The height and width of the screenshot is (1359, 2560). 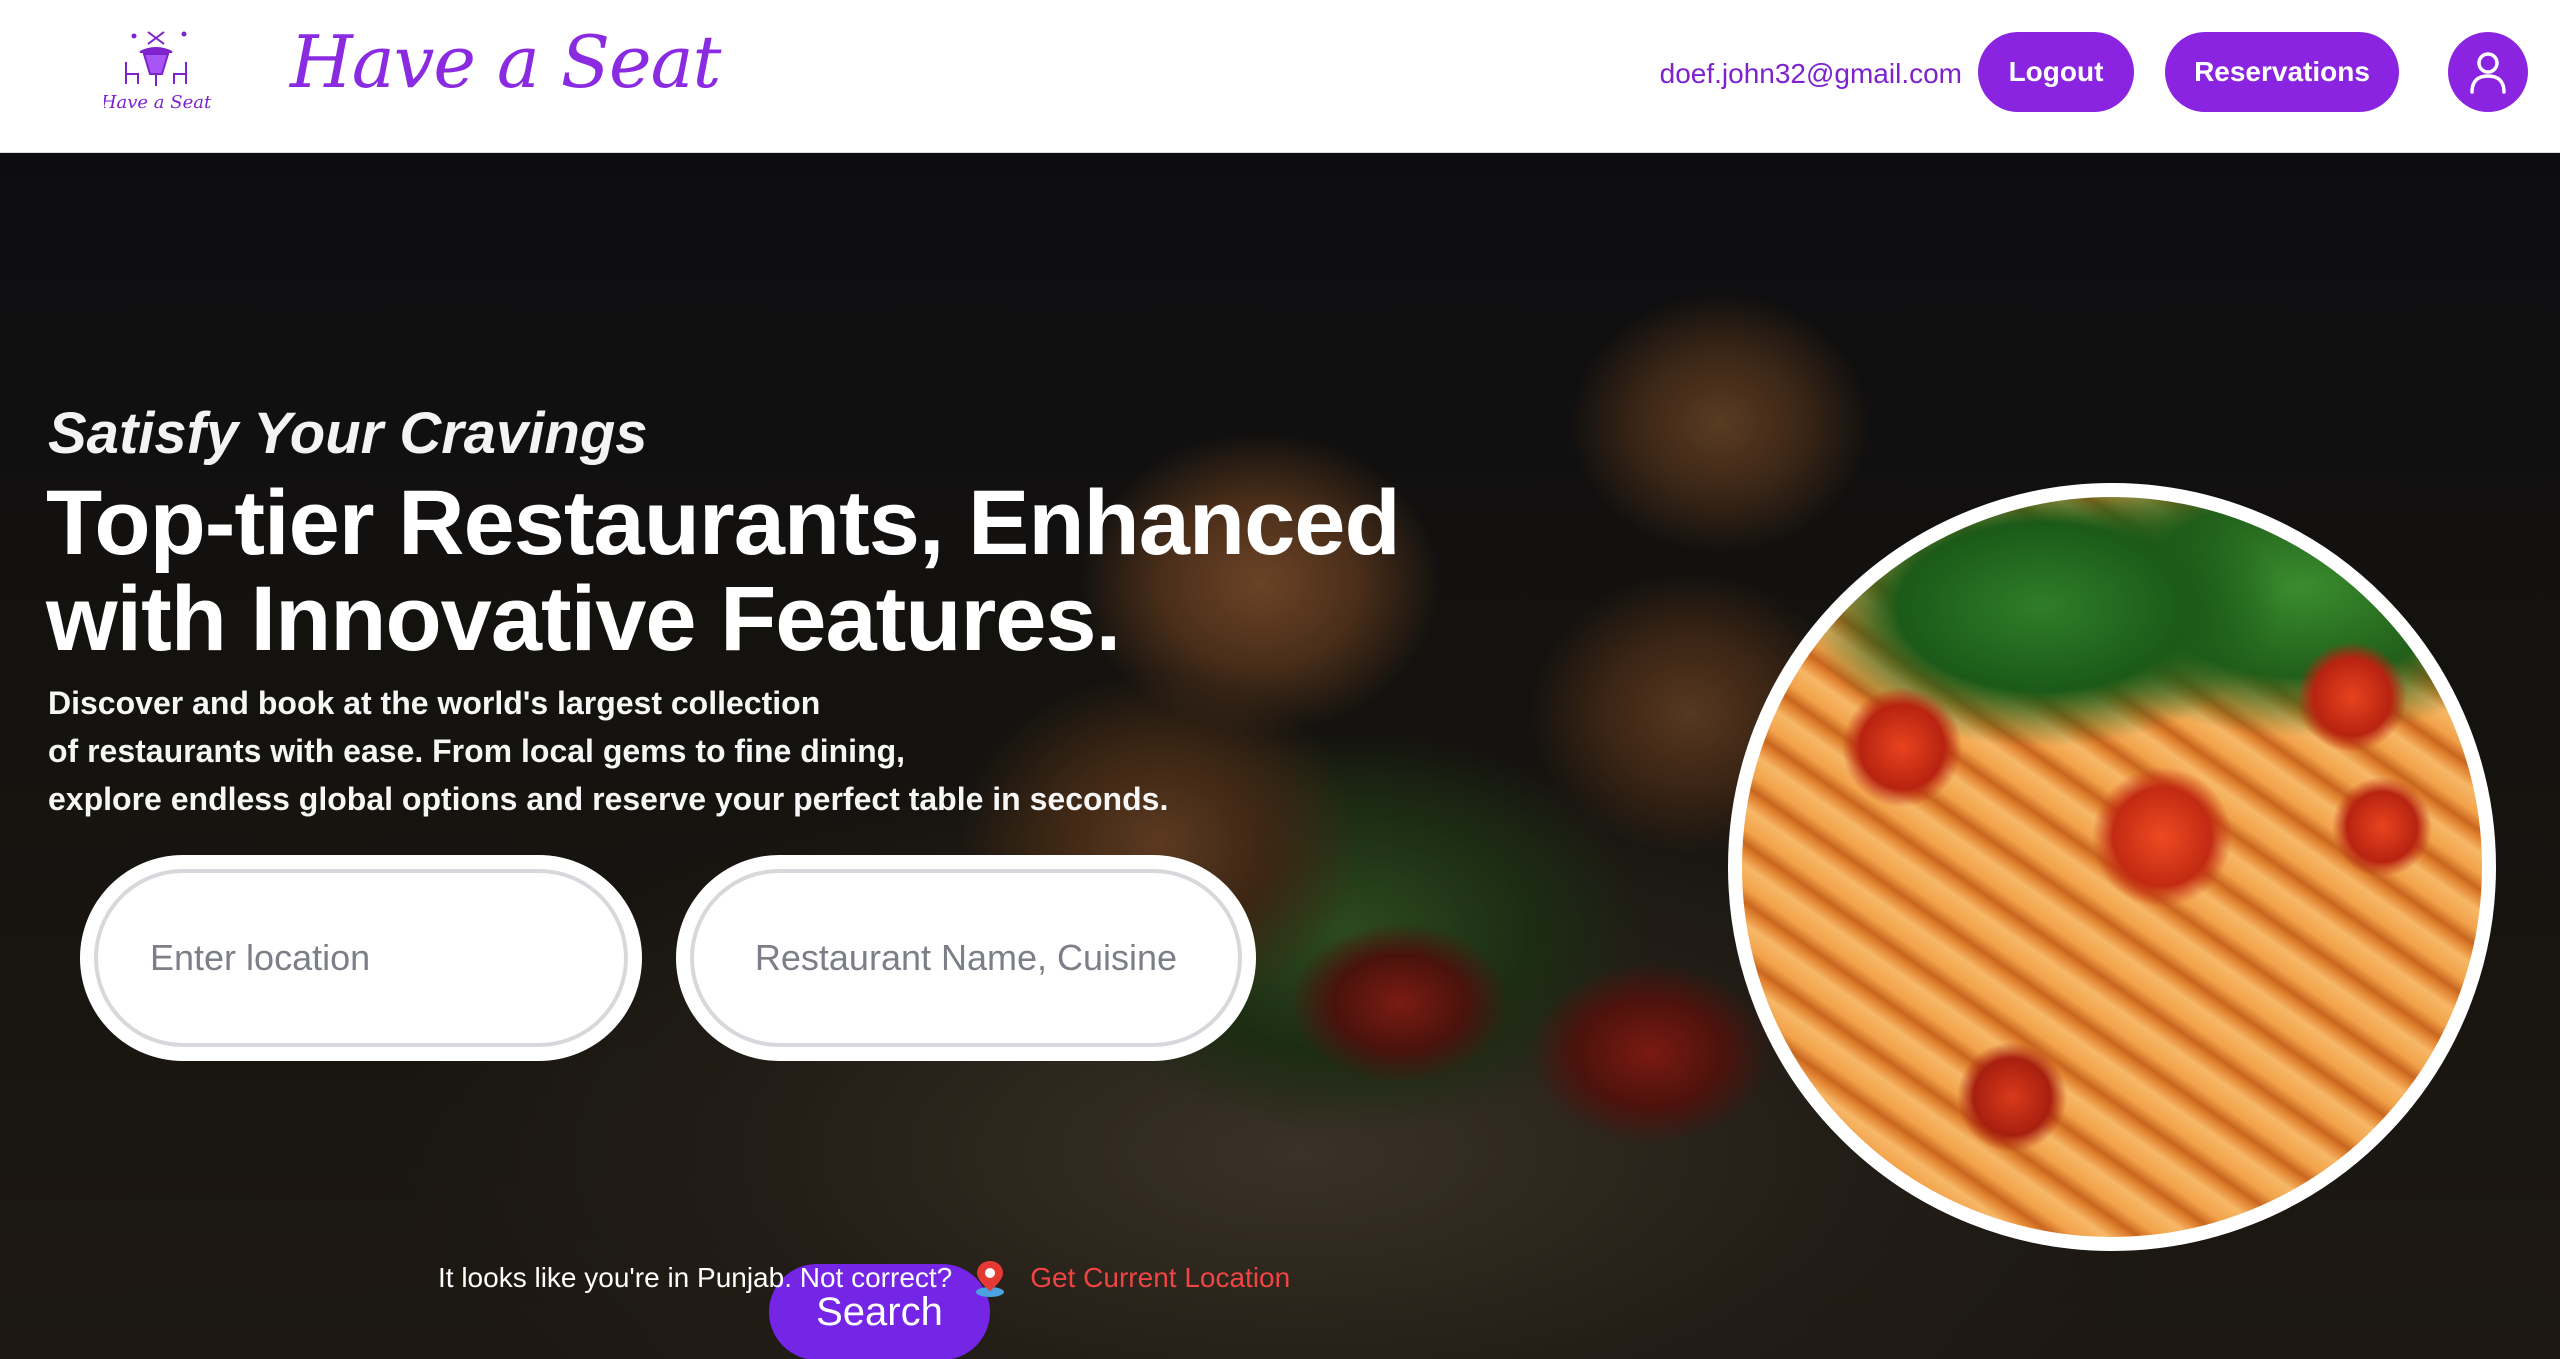 I want to click on location-field-border, so click(x=361, y=958).